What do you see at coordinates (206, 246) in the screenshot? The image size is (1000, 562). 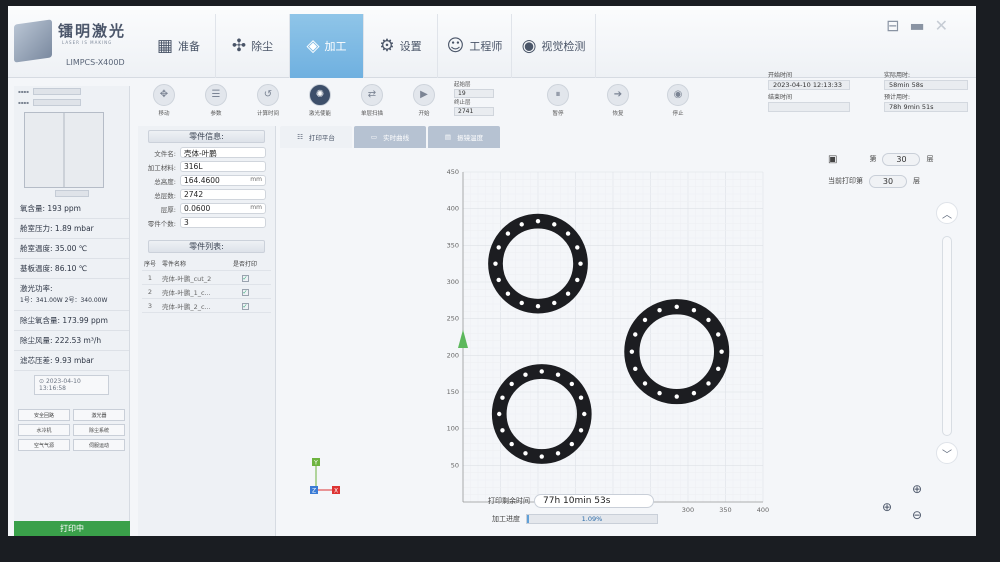 I see `part-list-heading: 零件列表:` at bounding box center [206, 246].